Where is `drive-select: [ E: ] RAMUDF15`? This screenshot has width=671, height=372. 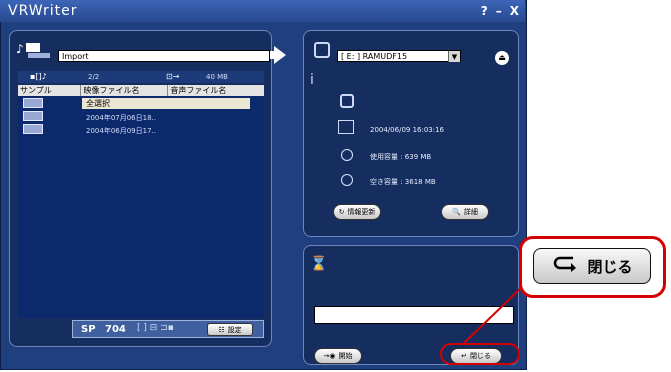
drive-select: [ E: ] RAMUDF15 is located at coordinates (399, 56).